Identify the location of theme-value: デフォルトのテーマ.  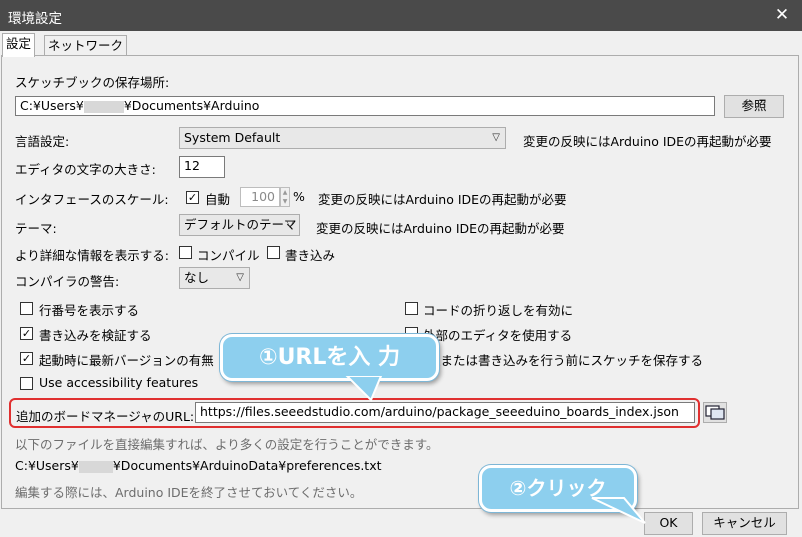
(240, 224).